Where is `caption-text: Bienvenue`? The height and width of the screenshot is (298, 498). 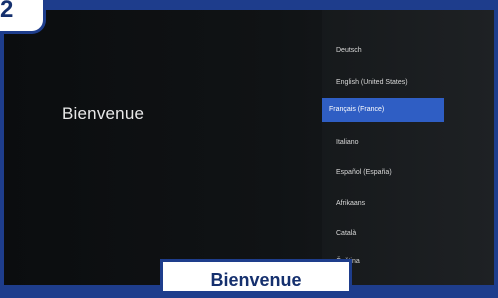
caption-text: Bienvenue is located at coordinates (256, 280).